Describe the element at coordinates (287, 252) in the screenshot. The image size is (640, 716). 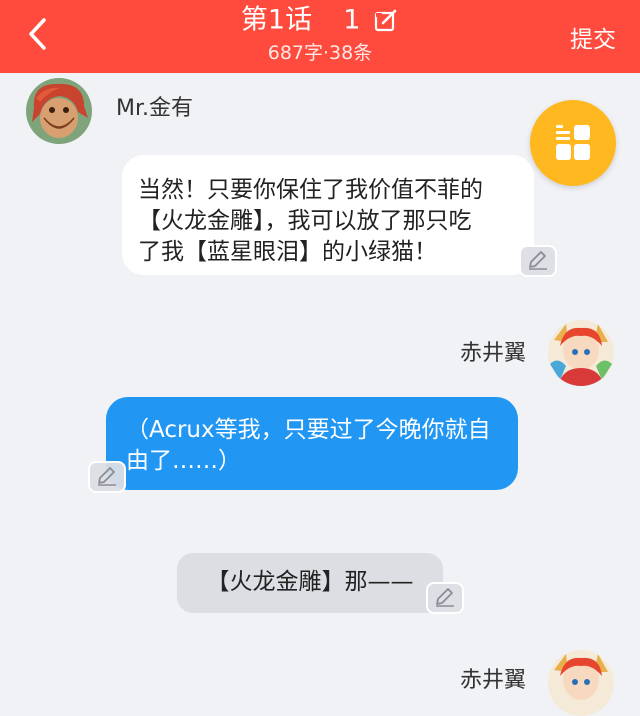
I see `message-line: 了我【蓝星眼泪】的小绿猫！` at that location.